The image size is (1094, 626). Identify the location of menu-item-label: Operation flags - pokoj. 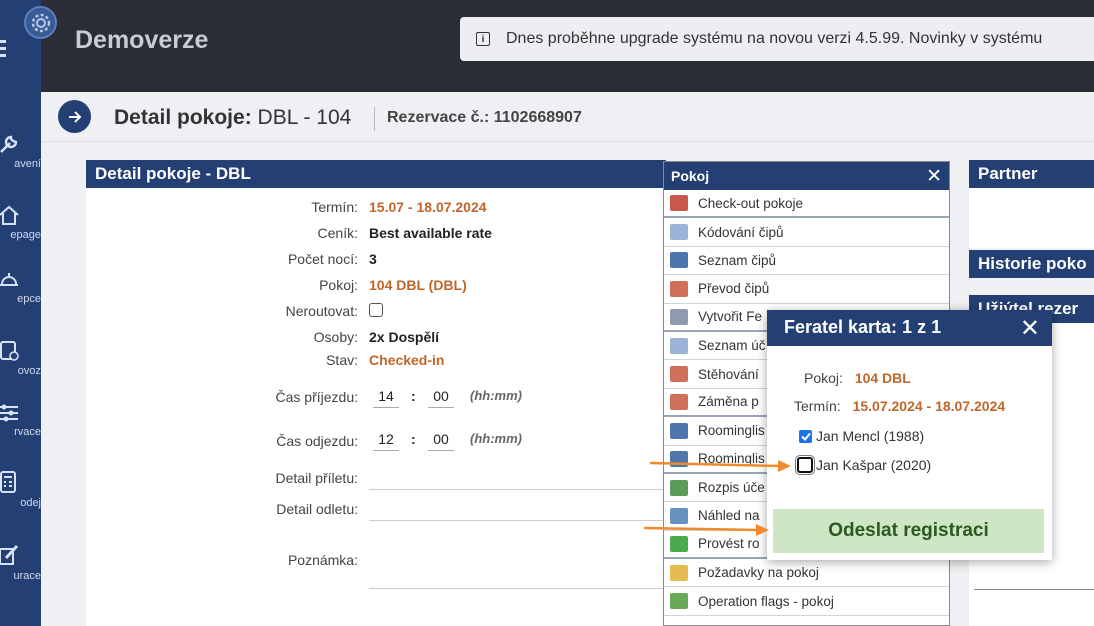
(766, 601).